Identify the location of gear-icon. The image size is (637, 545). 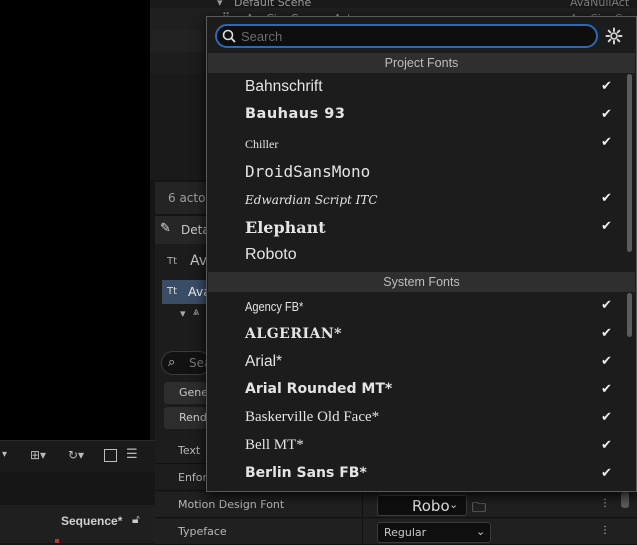
(614, 36).